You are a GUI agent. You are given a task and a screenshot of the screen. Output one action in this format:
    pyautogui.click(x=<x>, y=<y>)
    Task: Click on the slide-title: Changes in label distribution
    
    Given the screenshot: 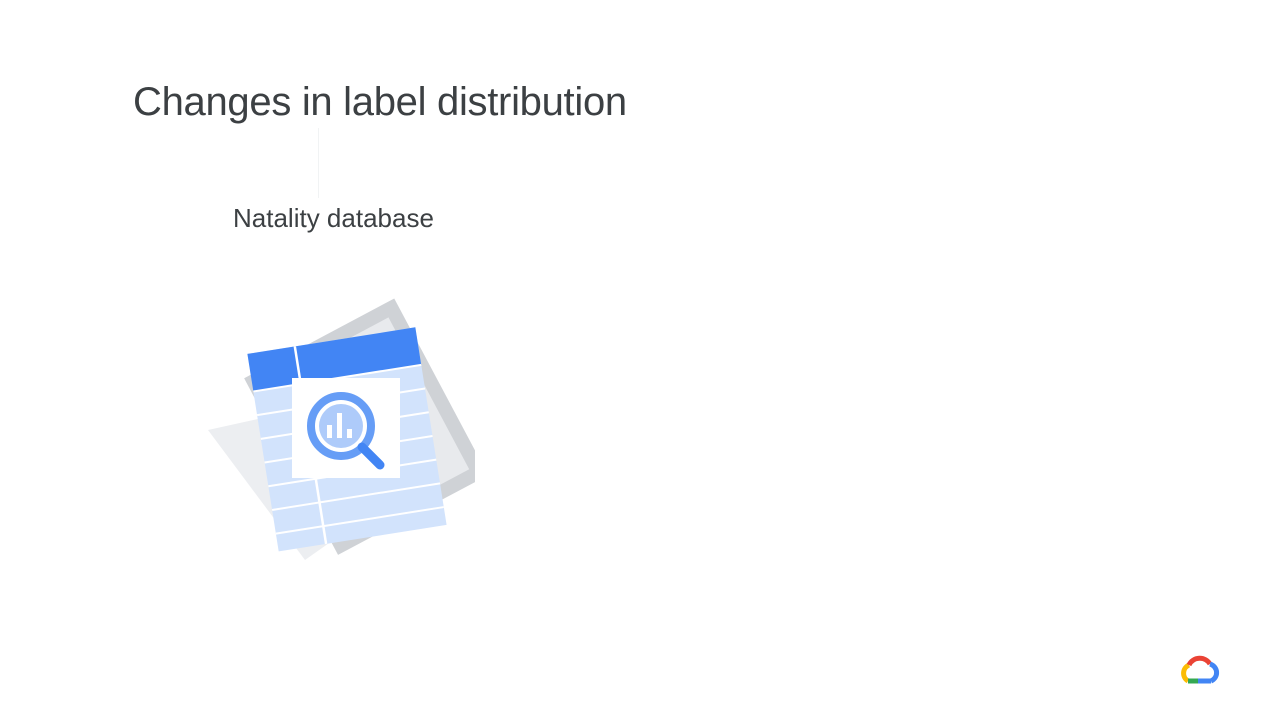 What is the action you would take?
    pyautogui.click(x=380, y=102)
    